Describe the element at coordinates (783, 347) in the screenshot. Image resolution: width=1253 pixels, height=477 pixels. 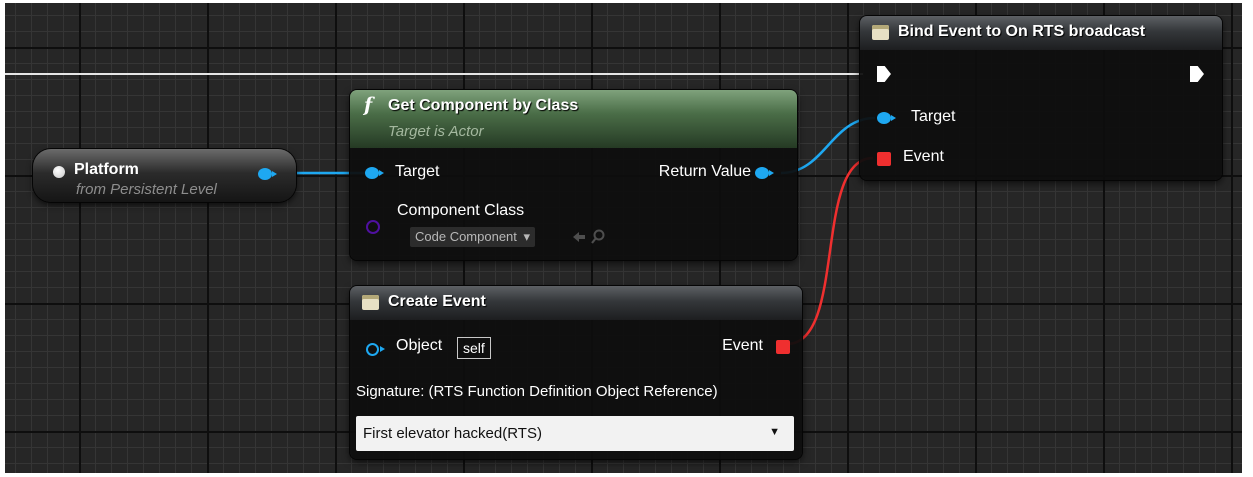
I see `event-output-pin` at that location.